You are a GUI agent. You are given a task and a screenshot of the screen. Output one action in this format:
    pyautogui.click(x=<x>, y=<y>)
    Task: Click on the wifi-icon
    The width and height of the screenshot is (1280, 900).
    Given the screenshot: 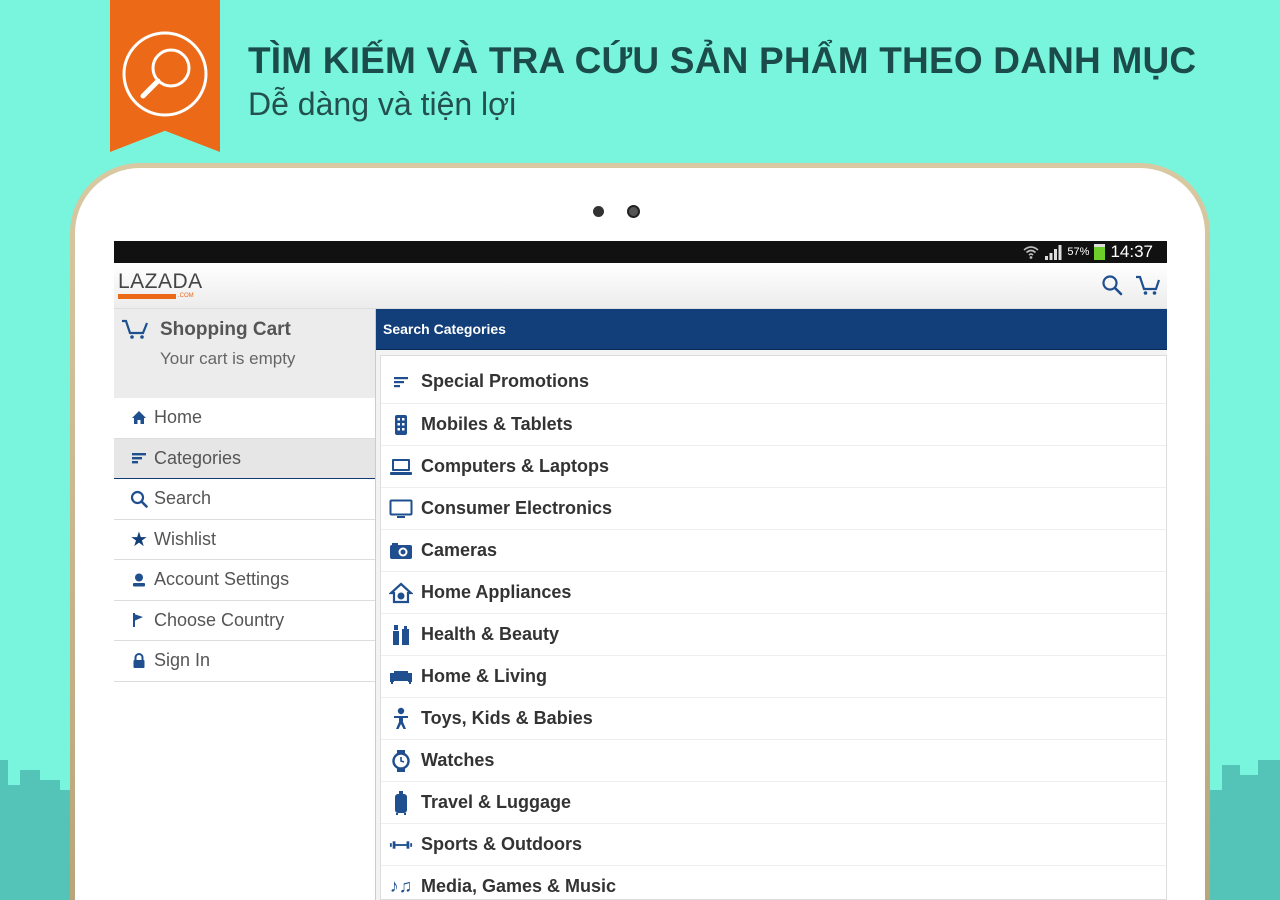 What is the action you would take?
    pyautogui.click(x=1031, y=252)
    